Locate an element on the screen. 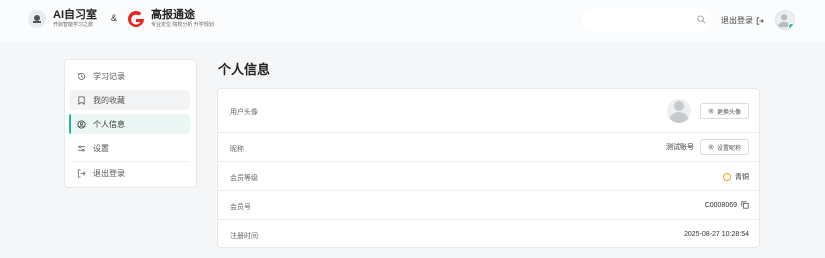 Image resolution: width=825 pixels, height=258 pixels. nickname-value: 测试账号 is located at coordinates (679, 147).